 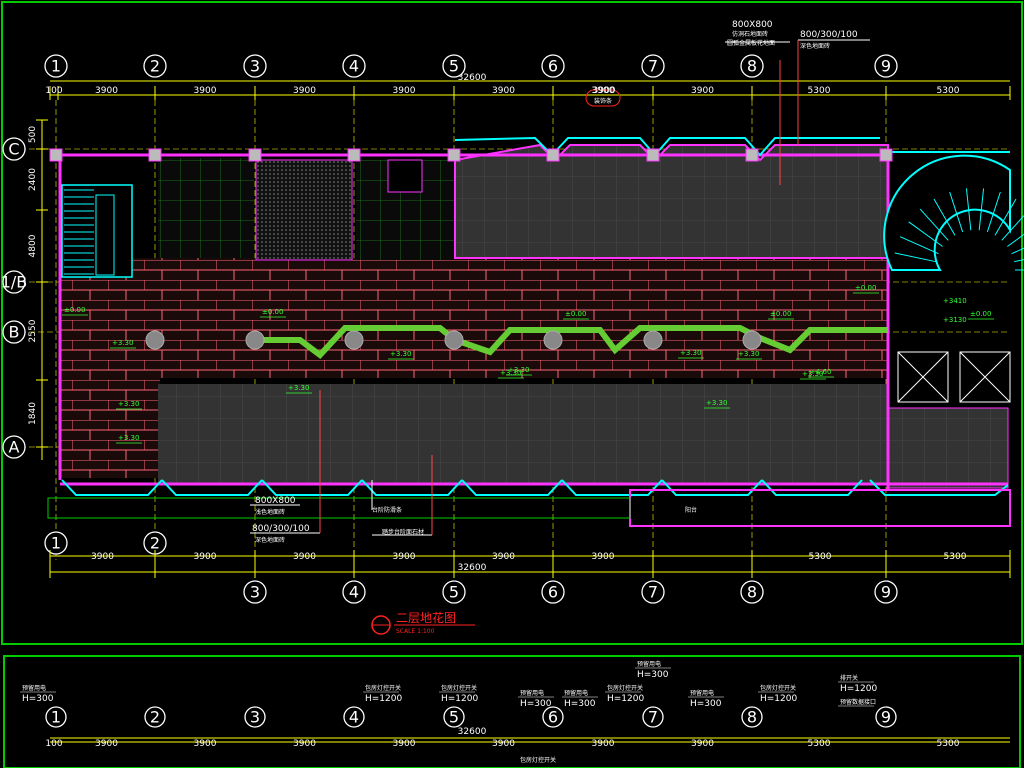 I want to click on top-dimension-1: 3900, so click(x=106, y=91).